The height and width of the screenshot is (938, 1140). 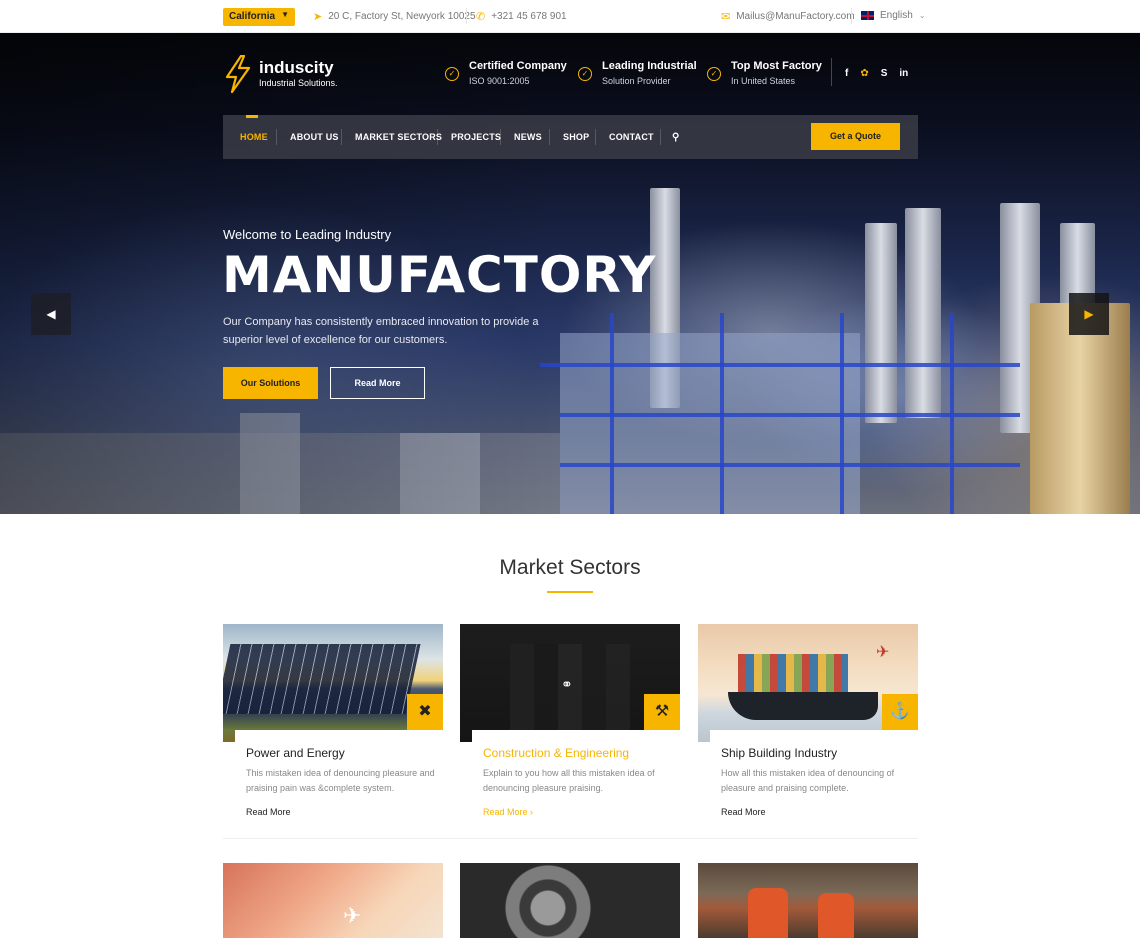 What do you see at coordinates (903, 73) in the screenshot?
I see `linkedin-icon: in` at bounding box center [903, 73].